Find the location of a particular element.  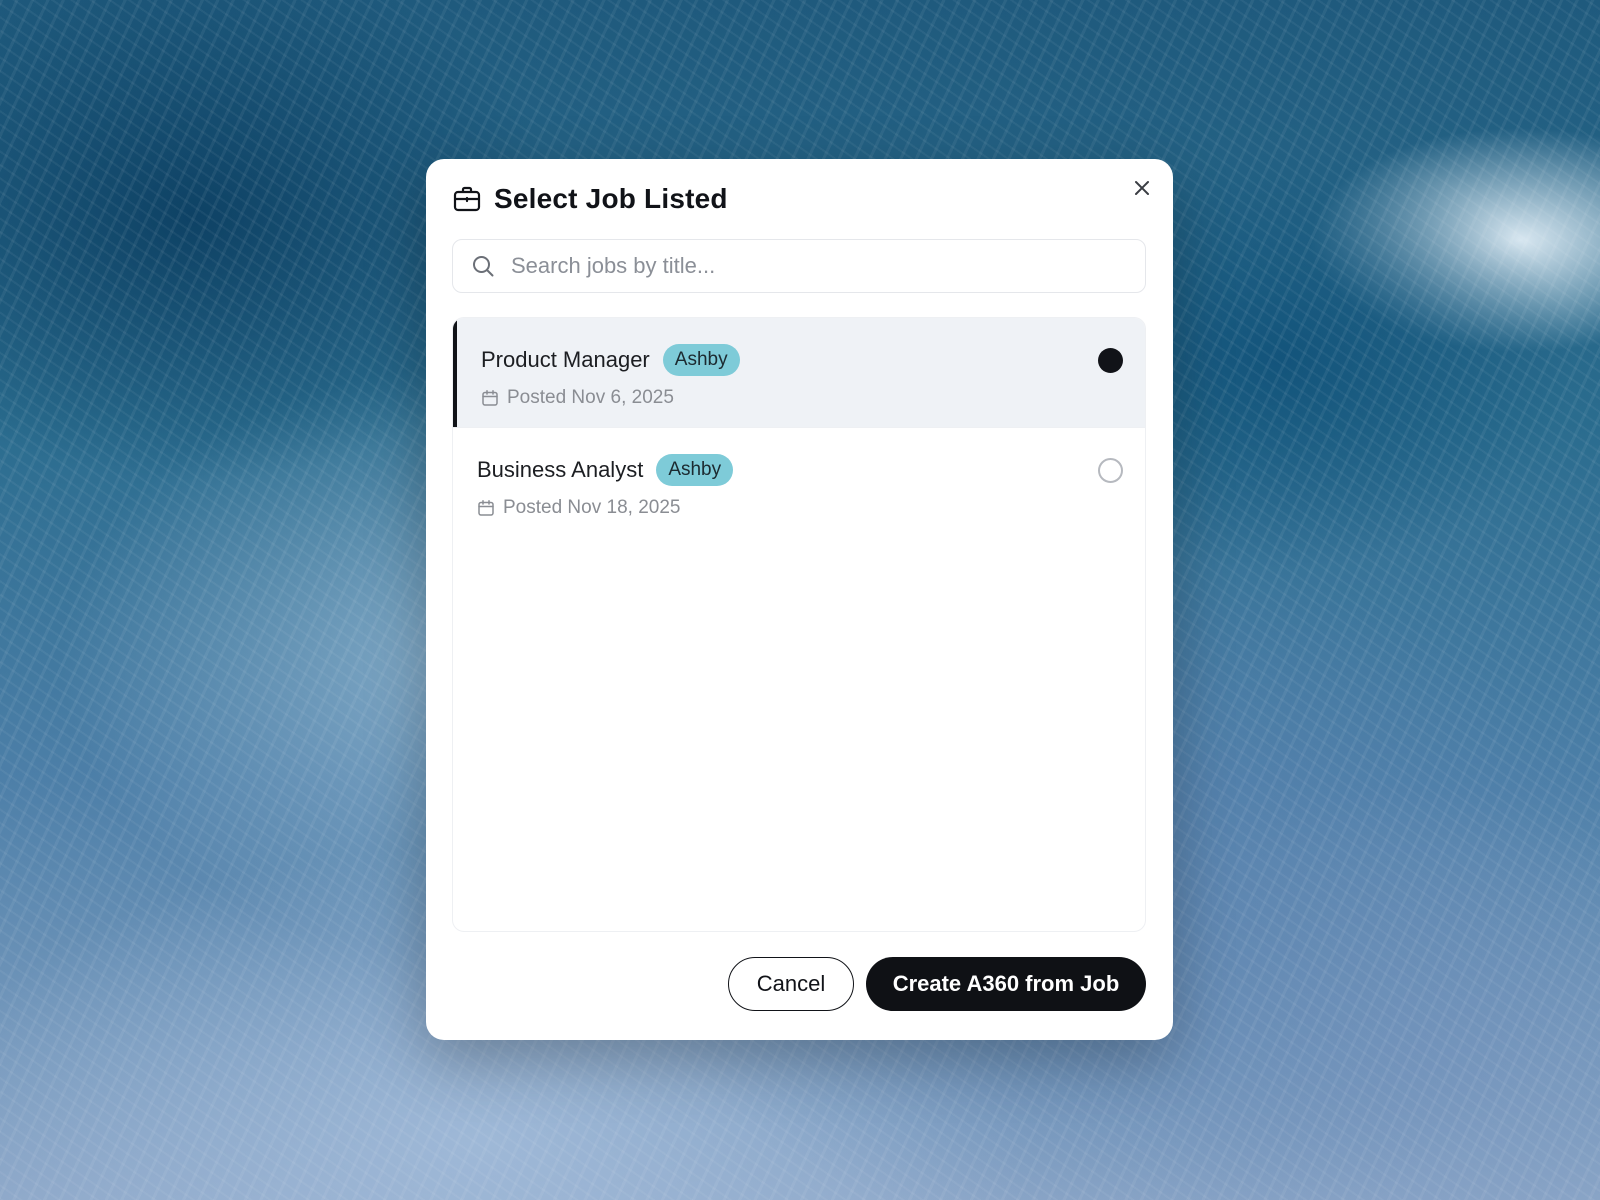

cancel-button: Cancel is located at coordinates (791, 984).